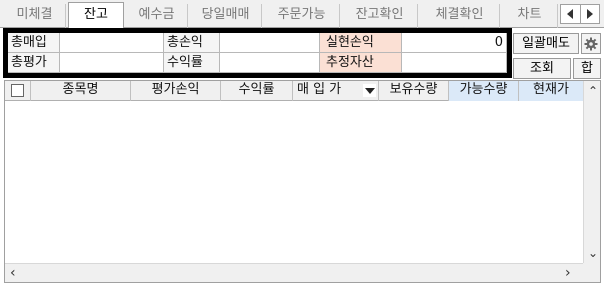  I want to click on grid-header: 종목명 평가손익 수익률 매 입 가 보유수량 가능수량 현재가, so click(294, 91).